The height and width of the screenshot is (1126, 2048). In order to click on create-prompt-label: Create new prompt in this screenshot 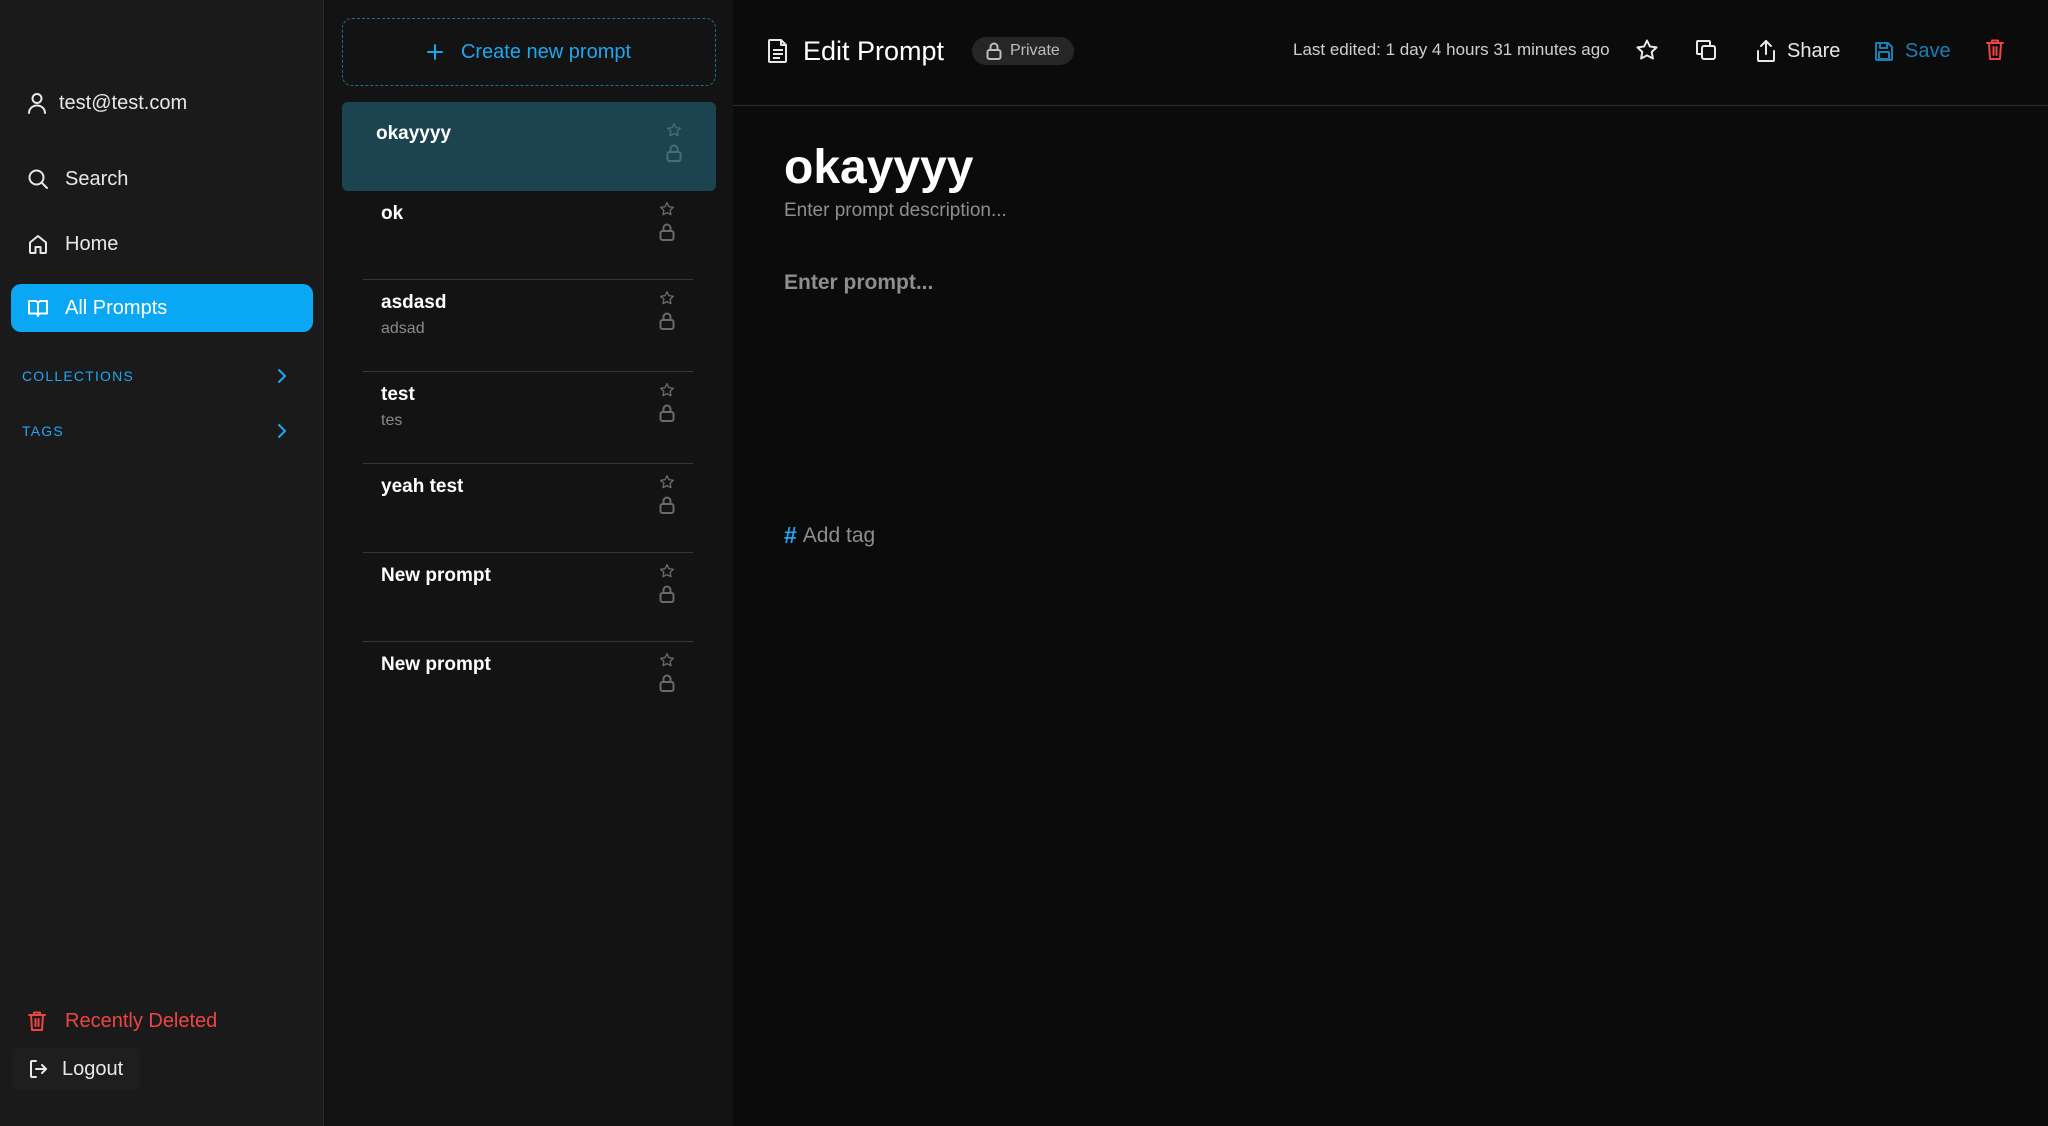, I will do `click(546, 51)`.